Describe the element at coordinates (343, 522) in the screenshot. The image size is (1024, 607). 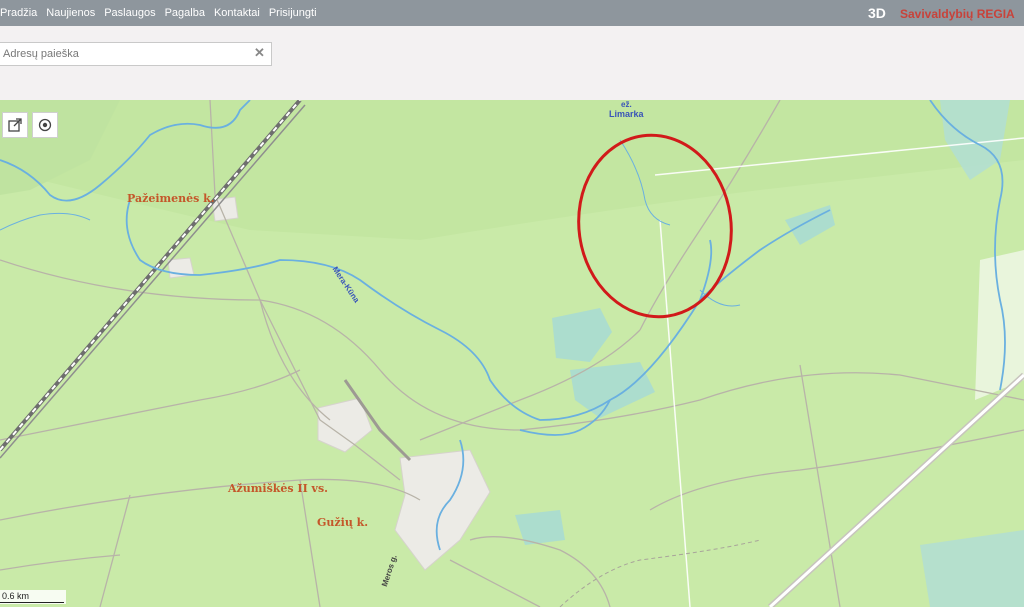
I see `place-label-guziai: Gužių k.` at that location.